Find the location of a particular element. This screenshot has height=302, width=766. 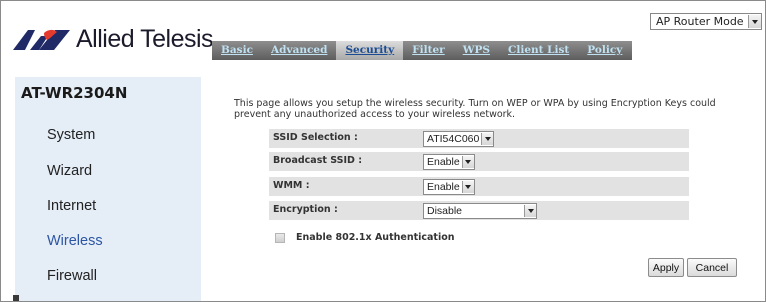

broadcast-ssid-label: Broadcast SSID : is located at coordinates (317, 160).